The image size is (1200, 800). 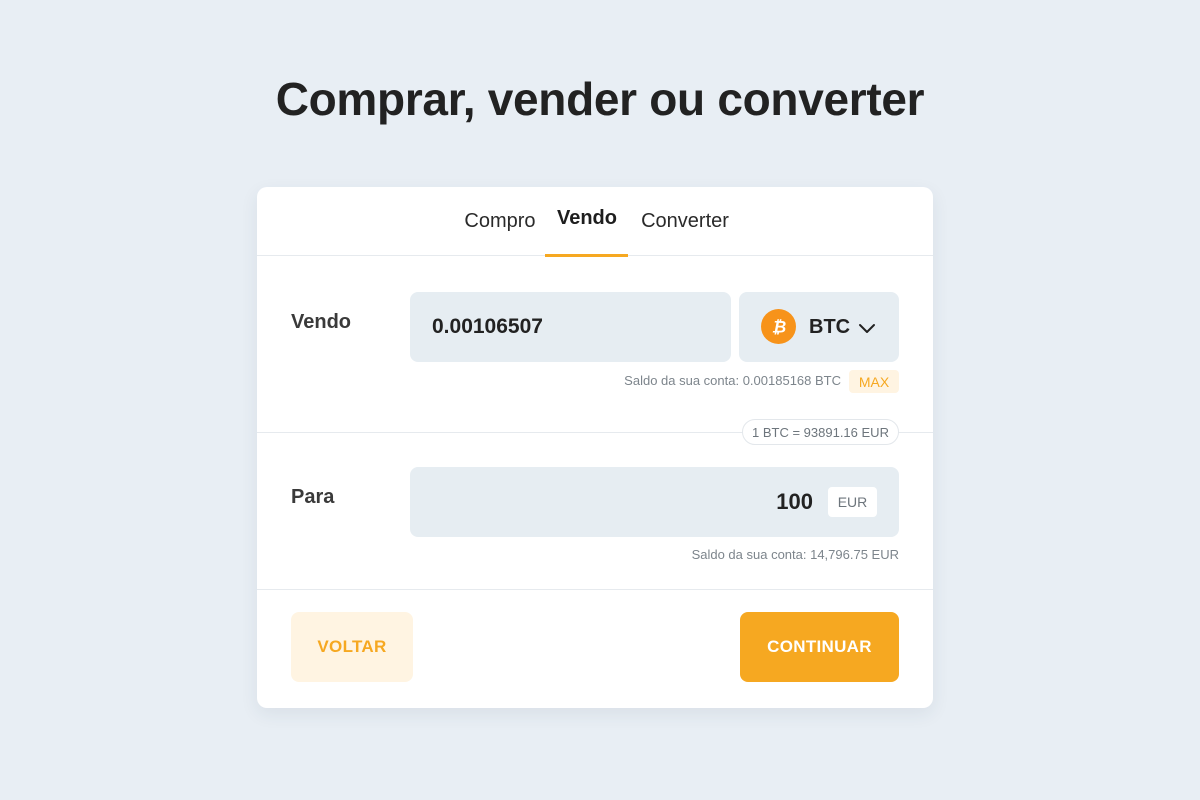 What do you see at coordinates (830, 326) in the screenshot?
I see `coin-selector-label: BTC` at bounding box center [830, 326].